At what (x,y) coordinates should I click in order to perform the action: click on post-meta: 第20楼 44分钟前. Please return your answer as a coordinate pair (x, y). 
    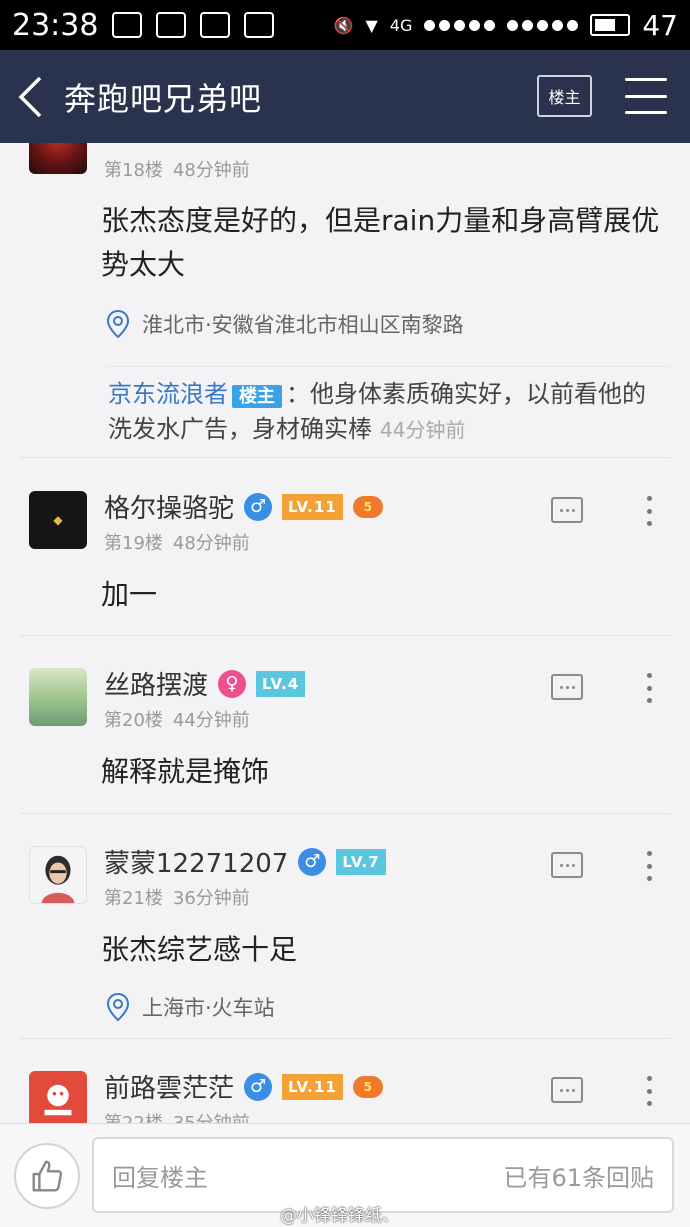
    Looking at the image, I should click on (177, 720).